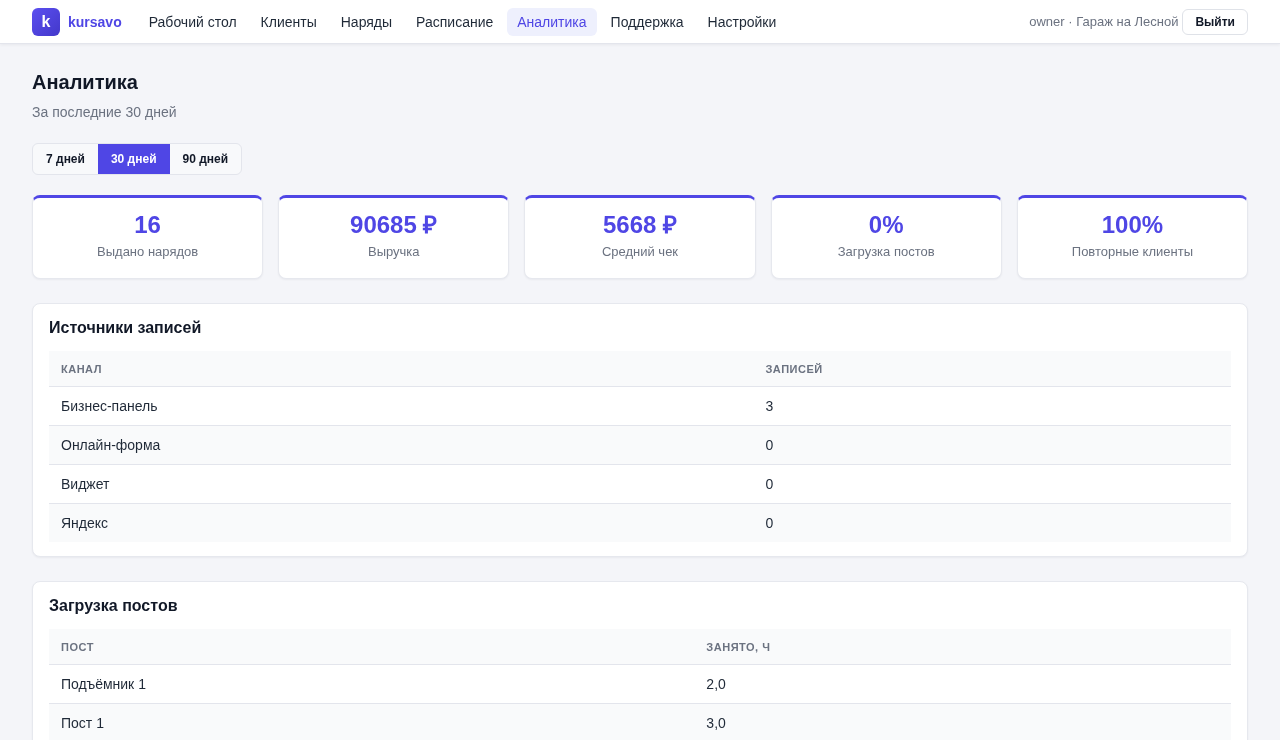 Image resolution: width=1280 pixels, height=740 pixels. I want to click on table-cell: 3,0, so click(962, 721).